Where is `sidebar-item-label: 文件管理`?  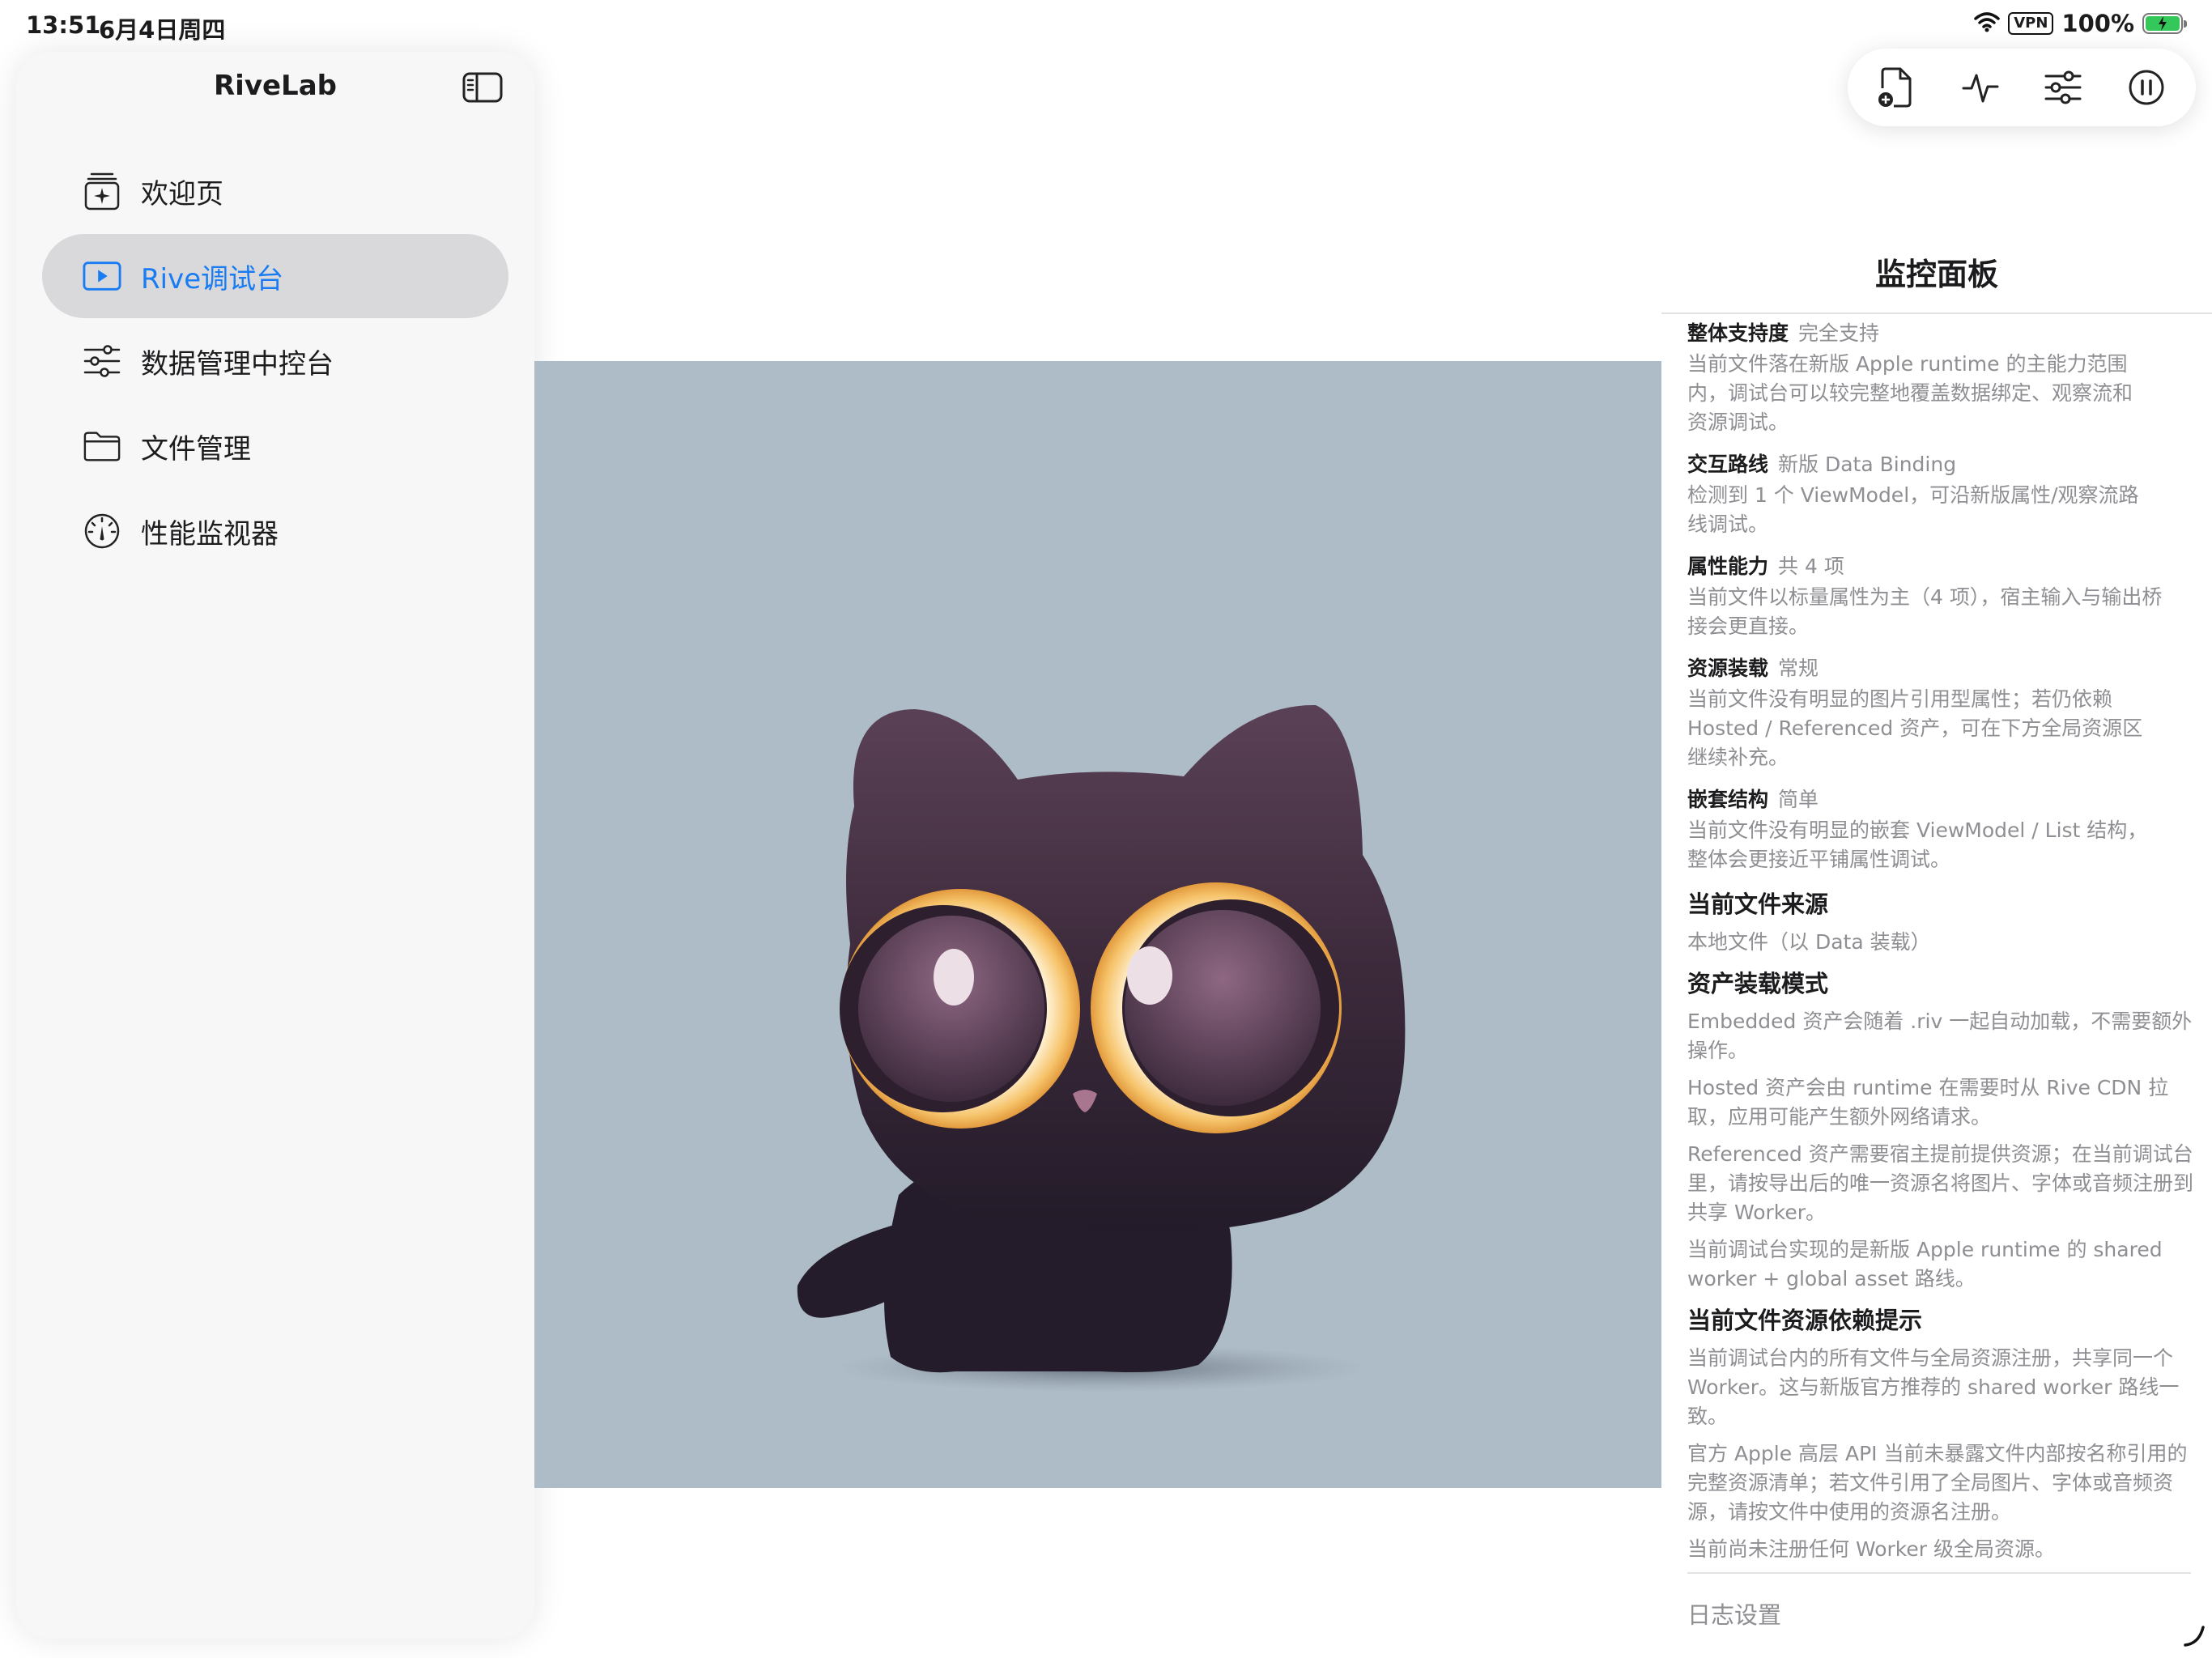 sidebar-item-label: 文件管理 is located at coordinates (196, 449).